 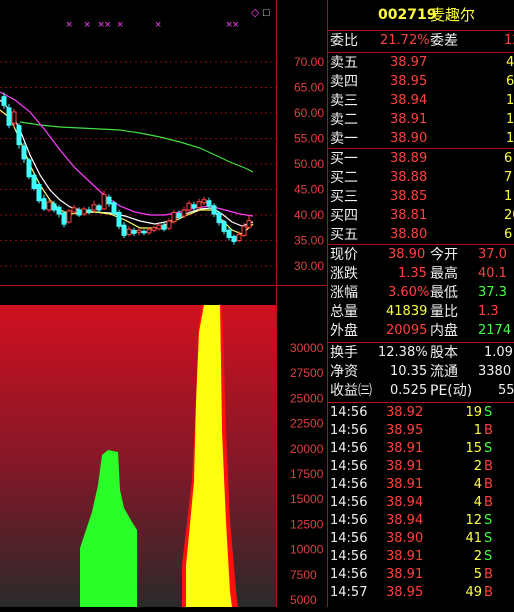 What do you see at coordinates (444, 274) in the screenshot?
I see `quote-label-2: 最高` at bounding box center [444, 274].